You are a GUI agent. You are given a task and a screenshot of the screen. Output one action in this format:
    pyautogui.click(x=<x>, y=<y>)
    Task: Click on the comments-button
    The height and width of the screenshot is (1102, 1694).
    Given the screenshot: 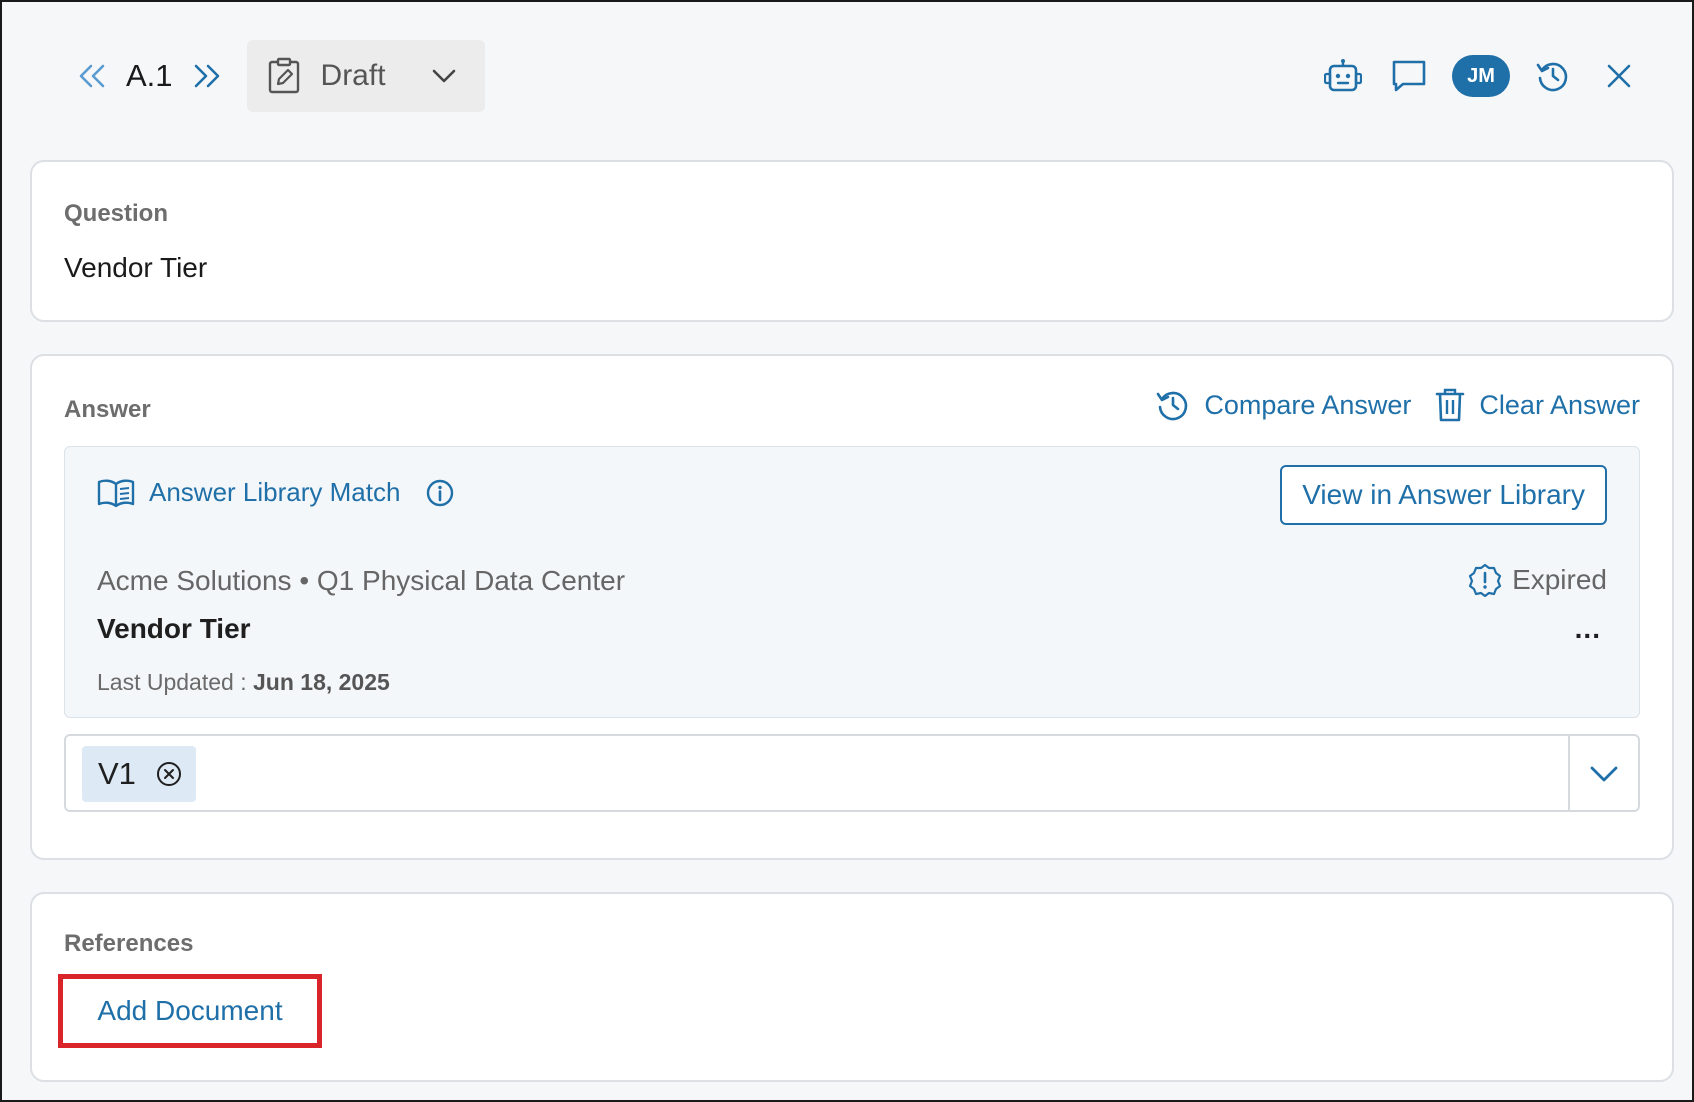 What is the action you would take?
    pyautogui.click(x=1409, y=76)
    